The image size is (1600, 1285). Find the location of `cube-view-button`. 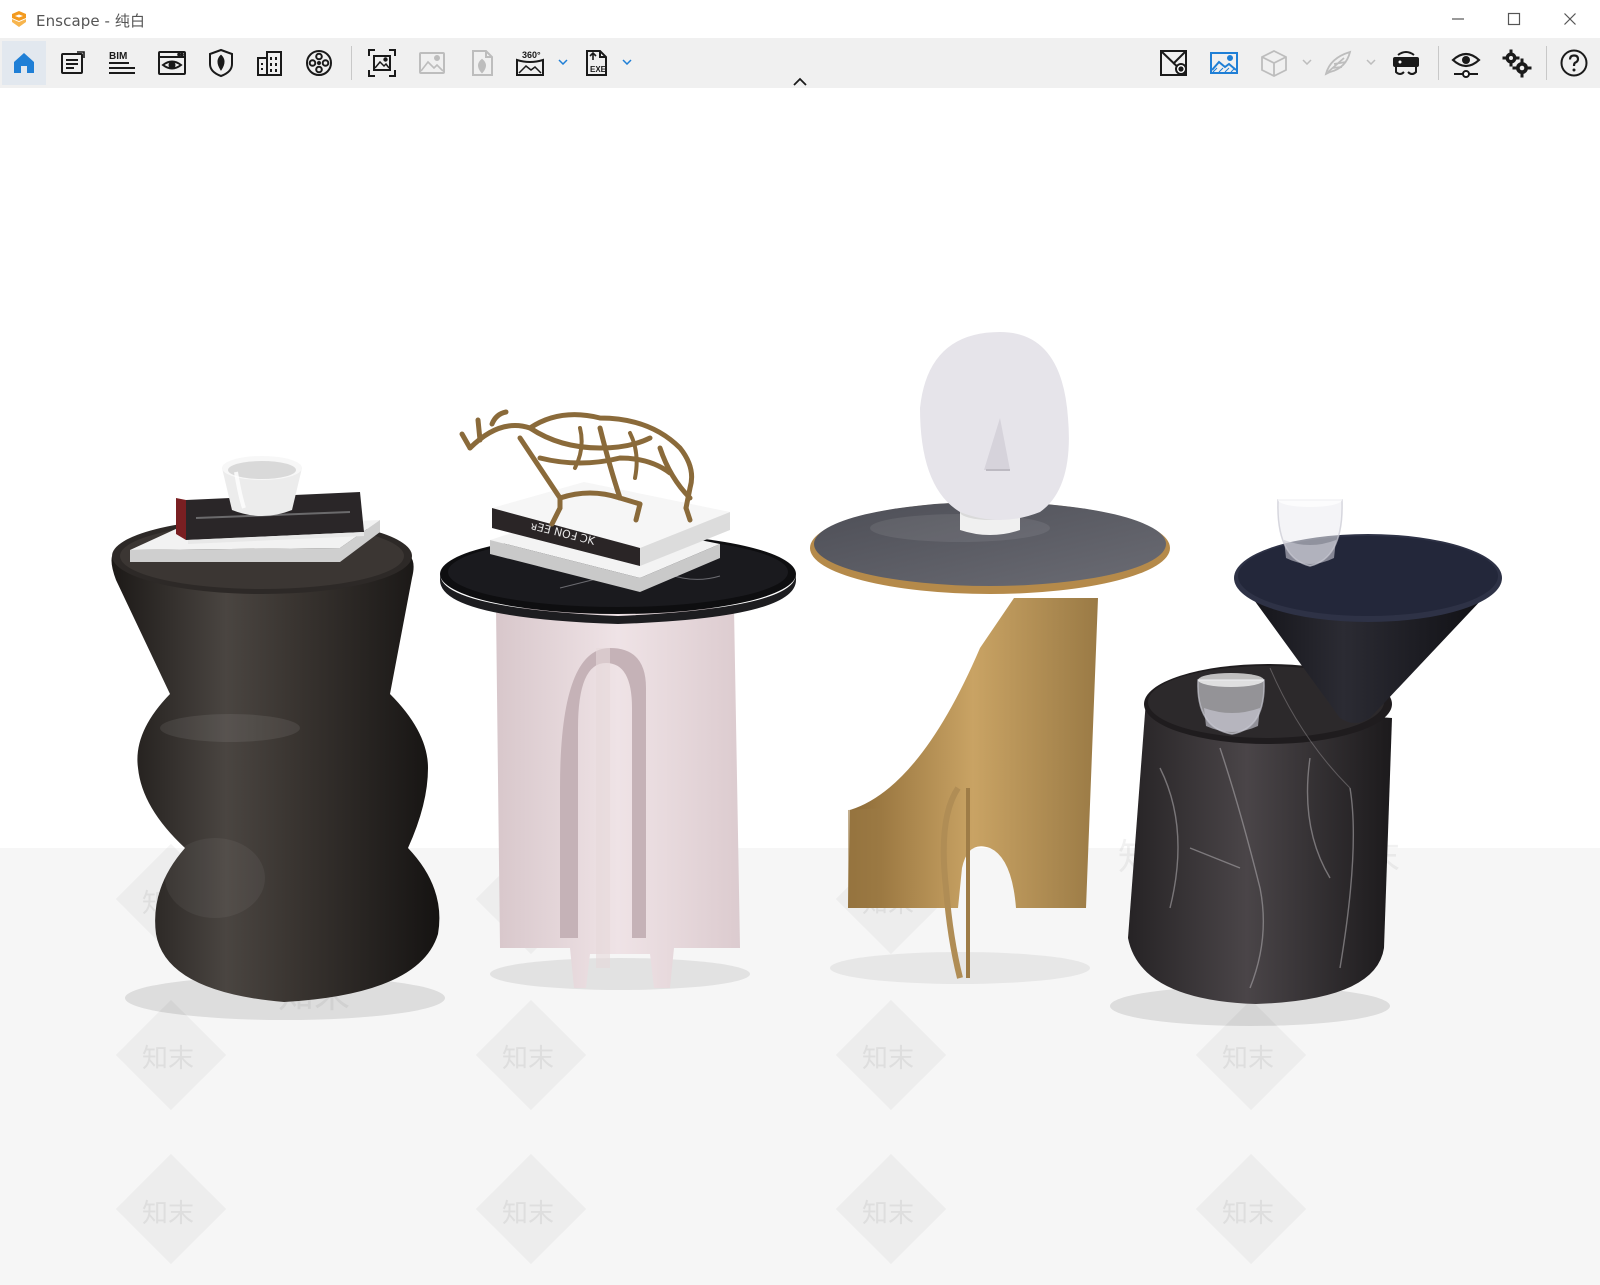

cube-view-button is located at coordinates (1274, 63).